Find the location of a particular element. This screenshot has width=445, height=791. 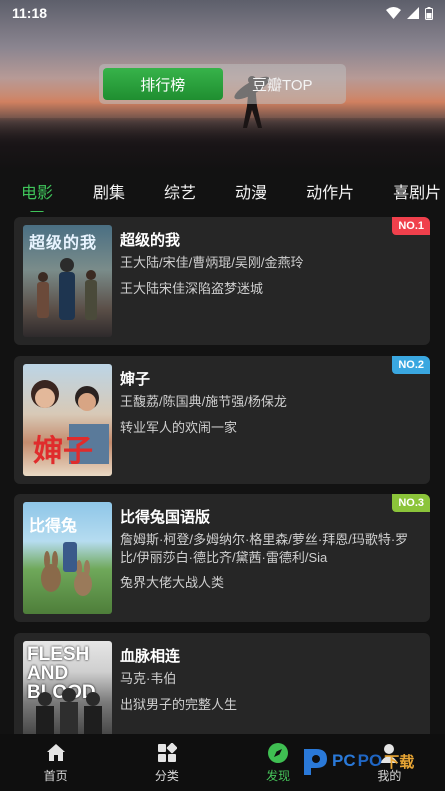

movie-title: 婶子 is located at coordinates (135, 379).